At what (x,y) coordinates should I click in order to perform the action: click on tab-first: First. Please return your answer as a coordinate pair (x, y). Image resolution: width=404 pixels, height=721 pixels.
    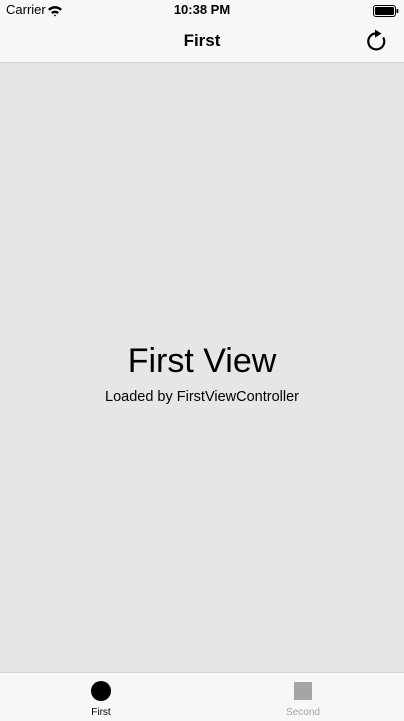
    Looking at the image, I should click on (101, 697).